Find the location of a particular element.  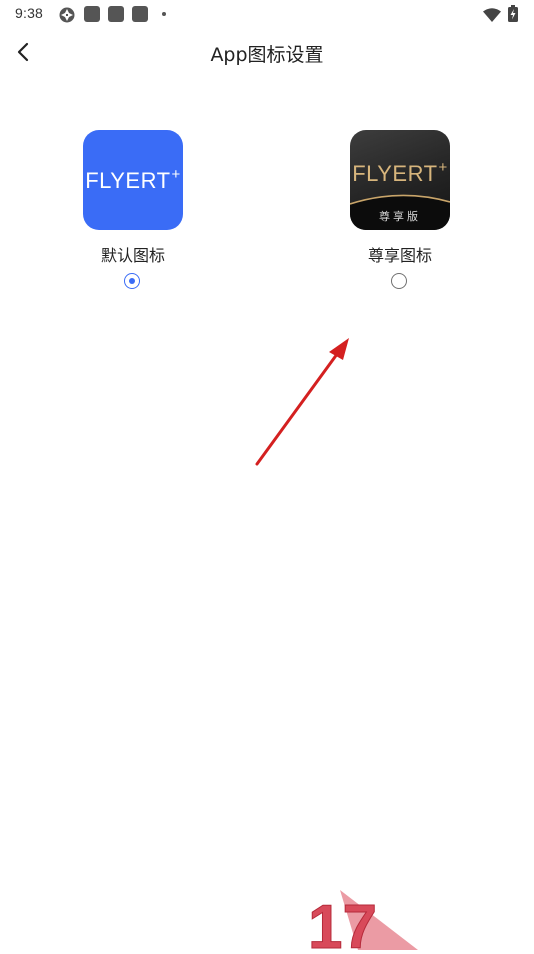

radio-premium-unselected is located at coordinates (399, 281).